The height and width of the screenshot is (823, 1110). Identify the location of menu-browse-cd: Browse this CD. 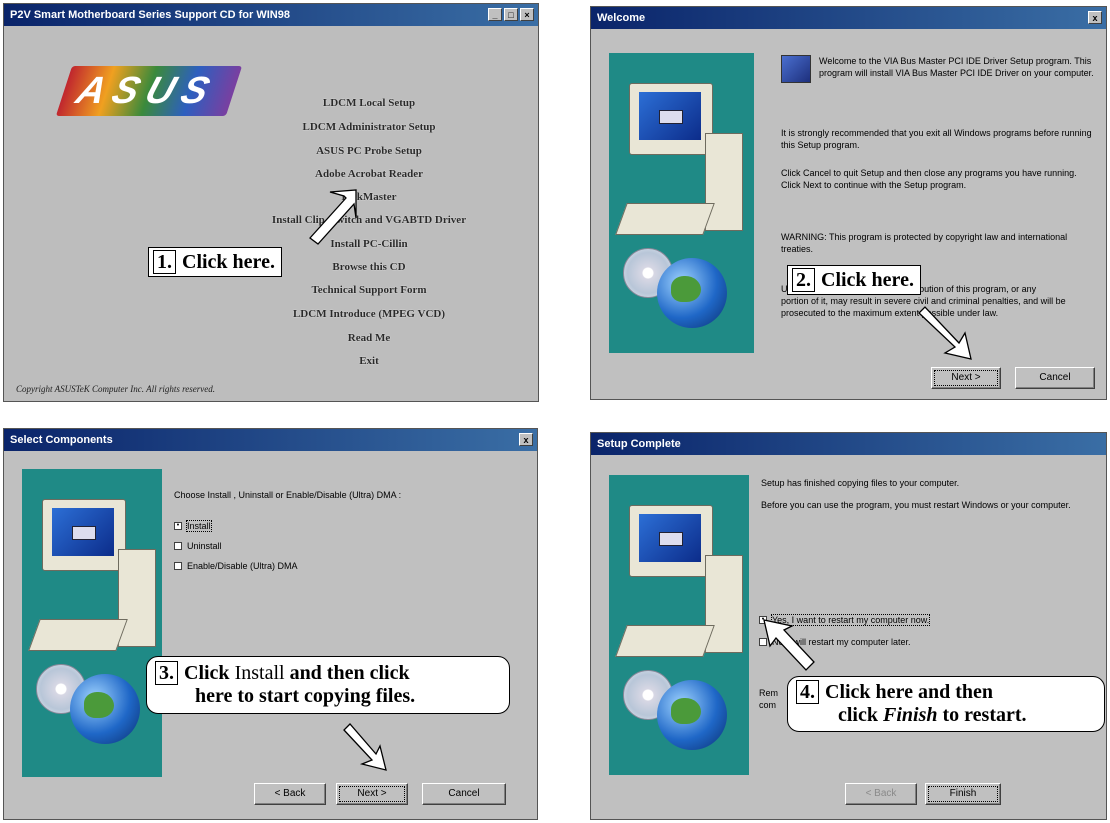
(369, 267).